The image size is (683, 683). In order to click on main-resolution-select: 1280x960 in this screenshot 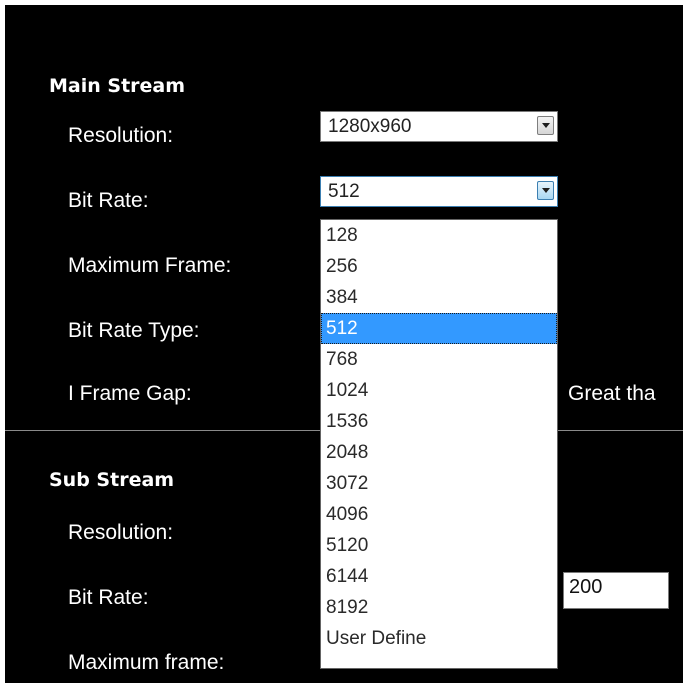, I will do `click(439, 126)`.